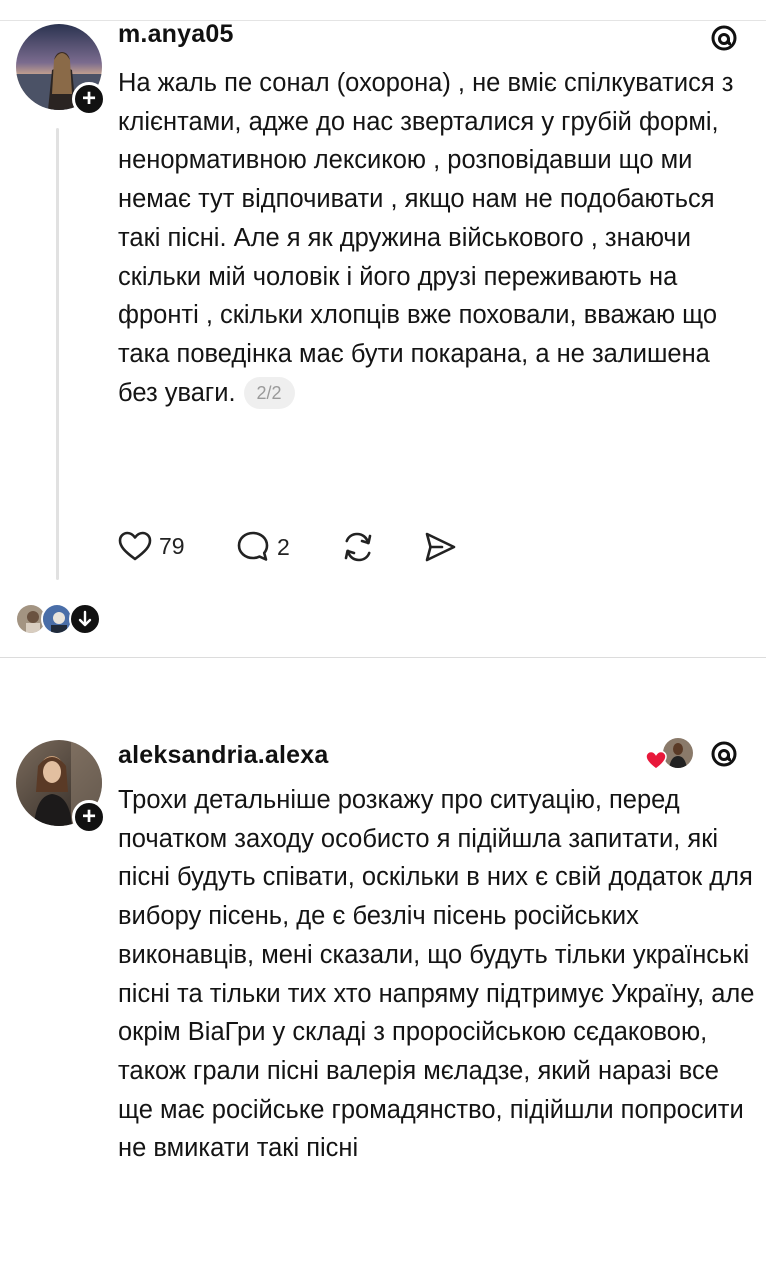 Image resolution: width=766 pixels, height=1280 pixels. I want to click on page-indicator: 2/2, so click(269, 392).